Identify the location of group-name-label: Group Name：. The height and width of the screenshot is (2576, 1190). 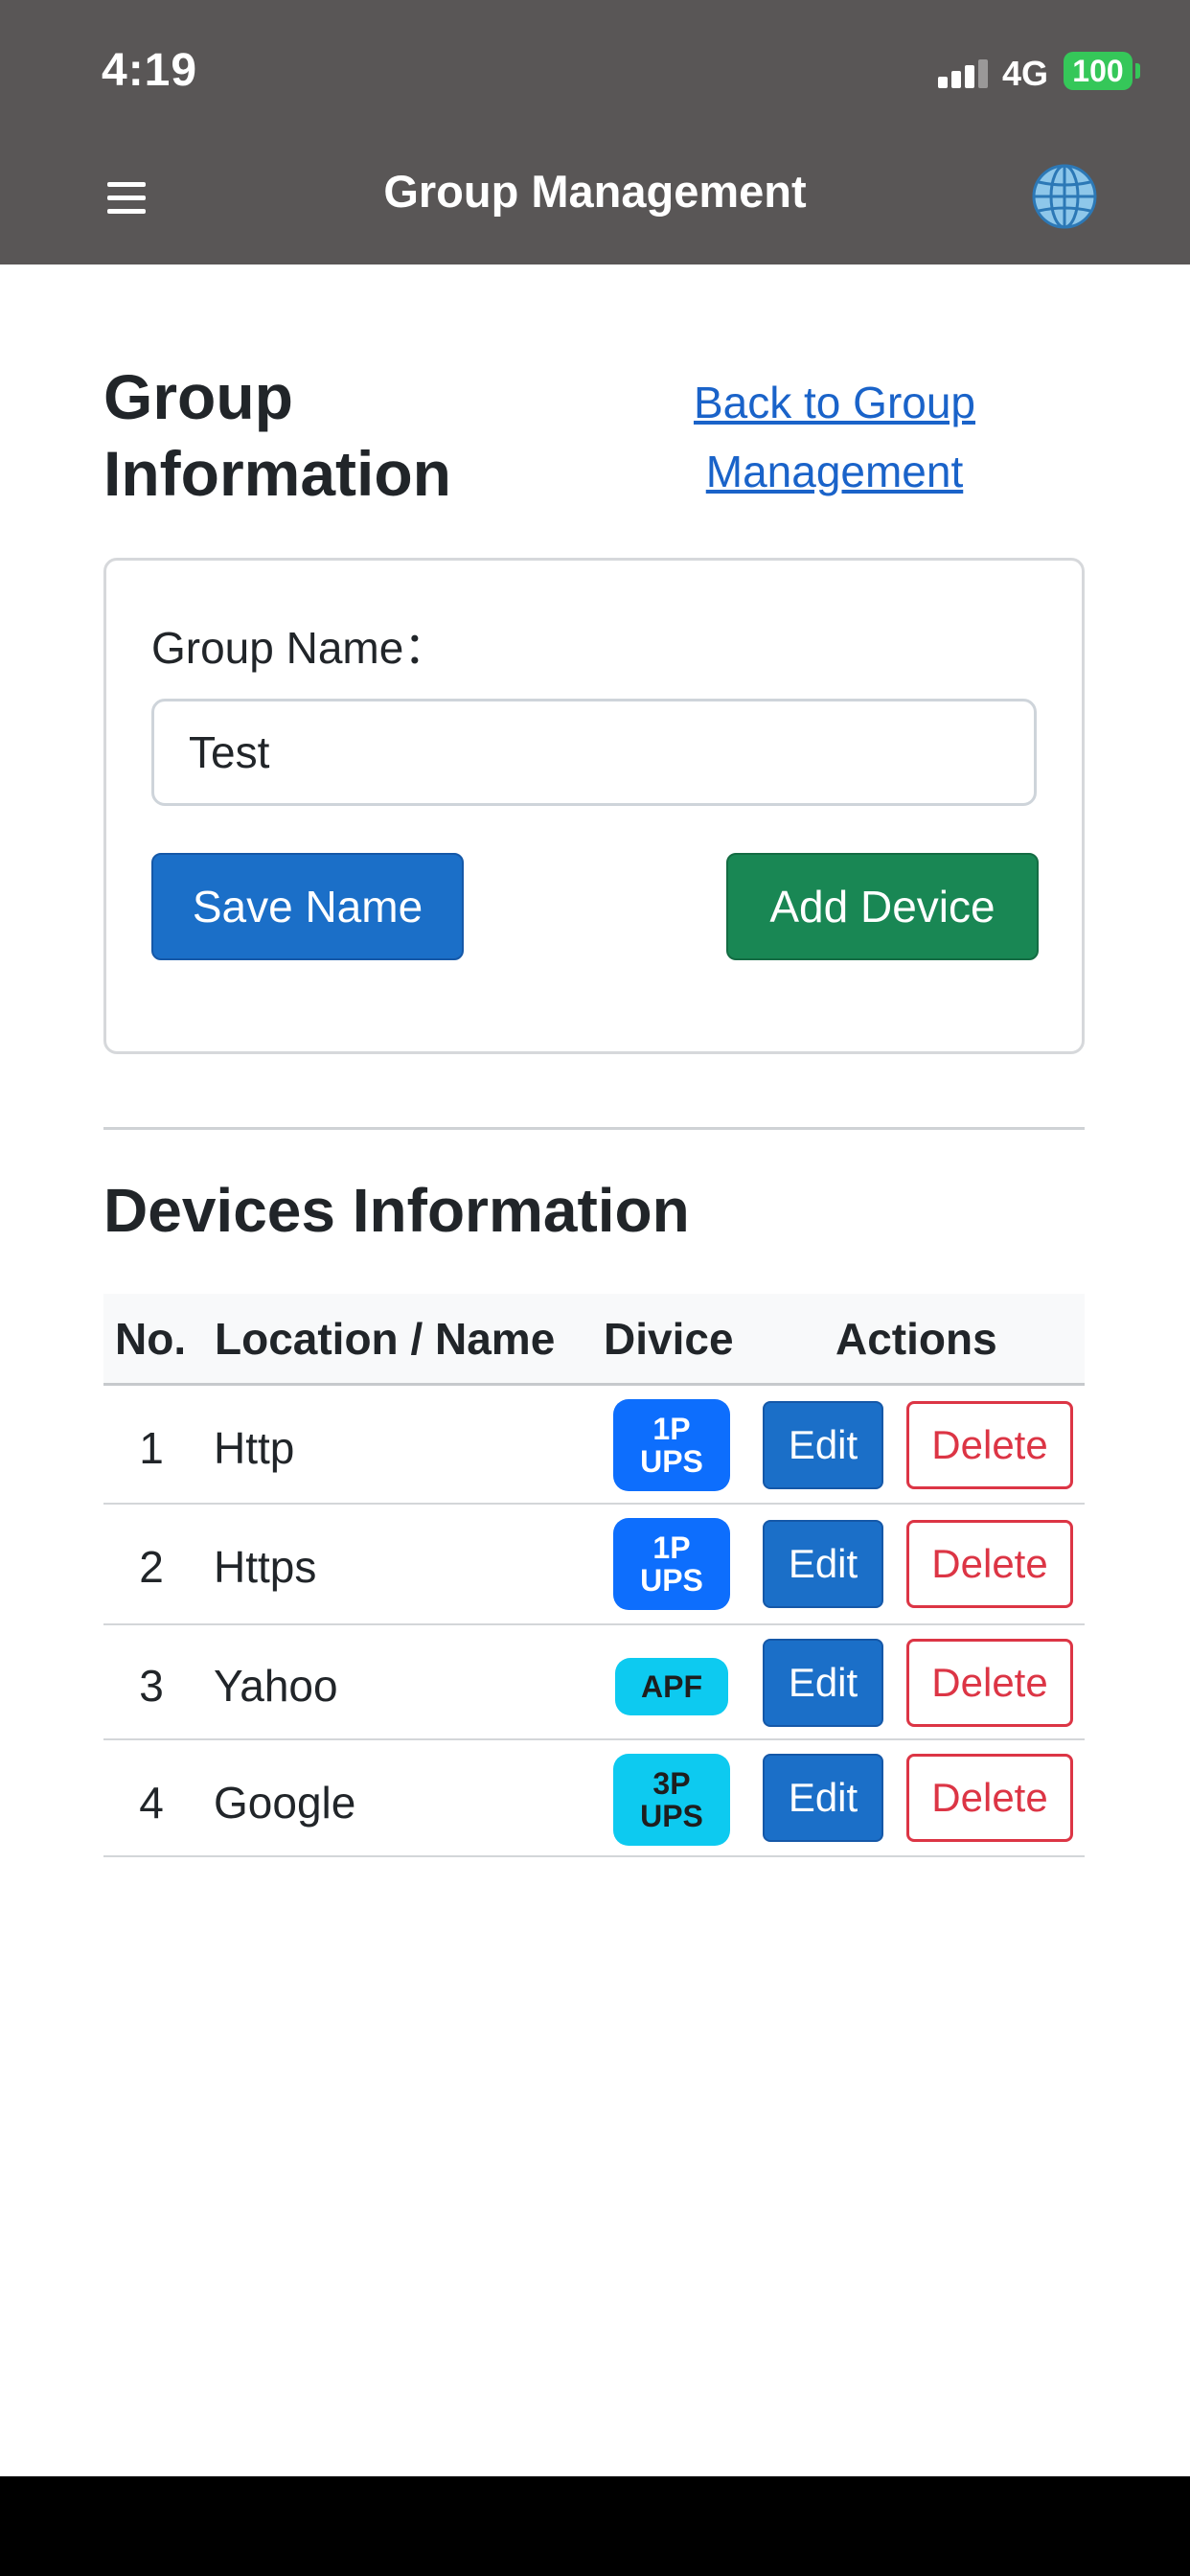
(300, 648).